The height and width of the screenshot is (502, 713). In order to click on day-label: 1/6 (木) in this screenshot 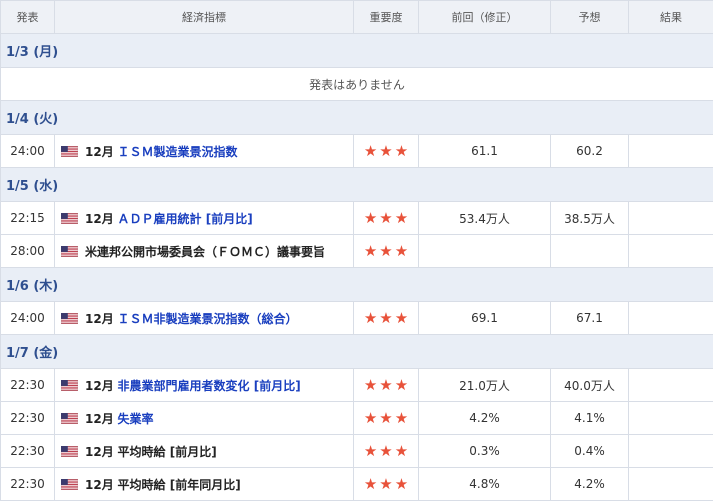, I will do `click(356, 284)`.